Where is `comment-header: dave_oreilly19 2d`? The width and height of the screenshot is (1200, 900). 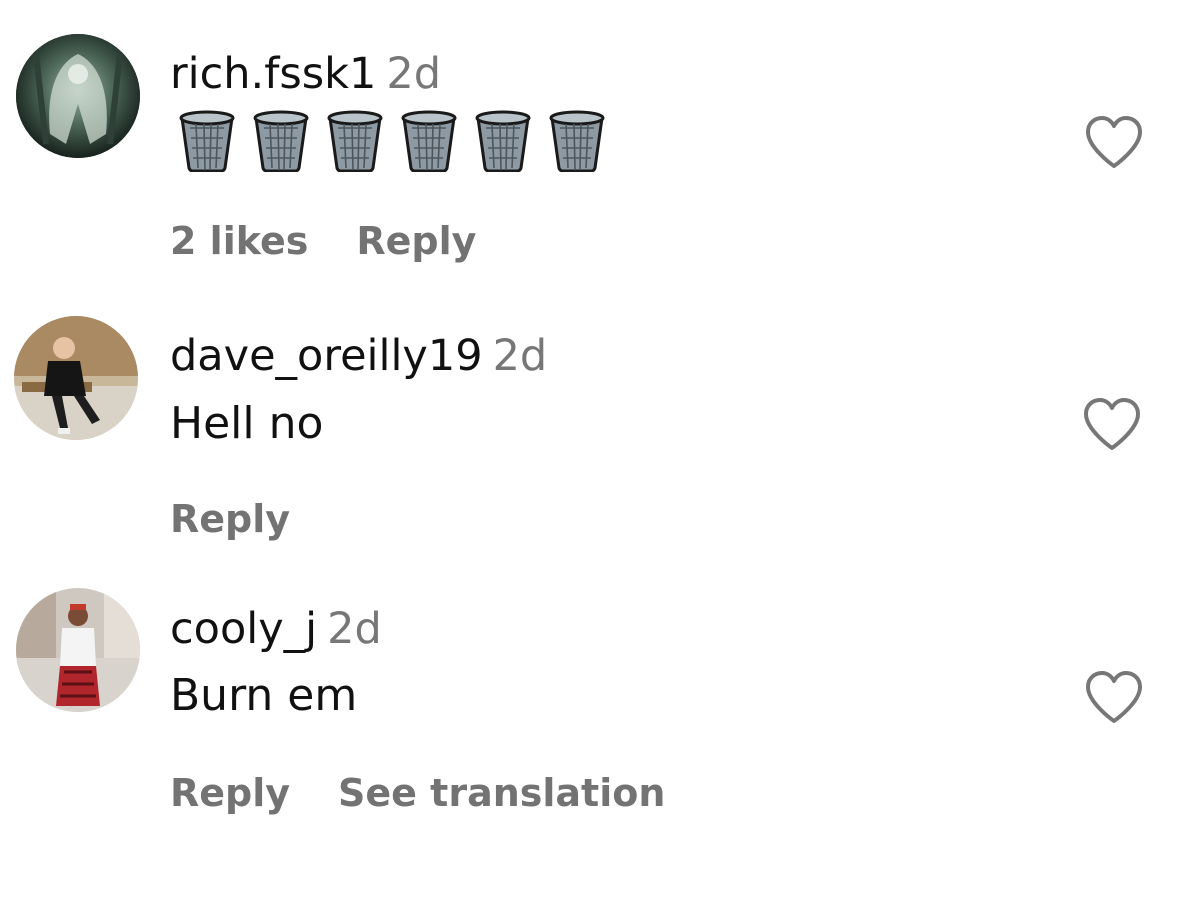
comment-header: dave_oreilly19 2d is located at coordinates (358, 356).